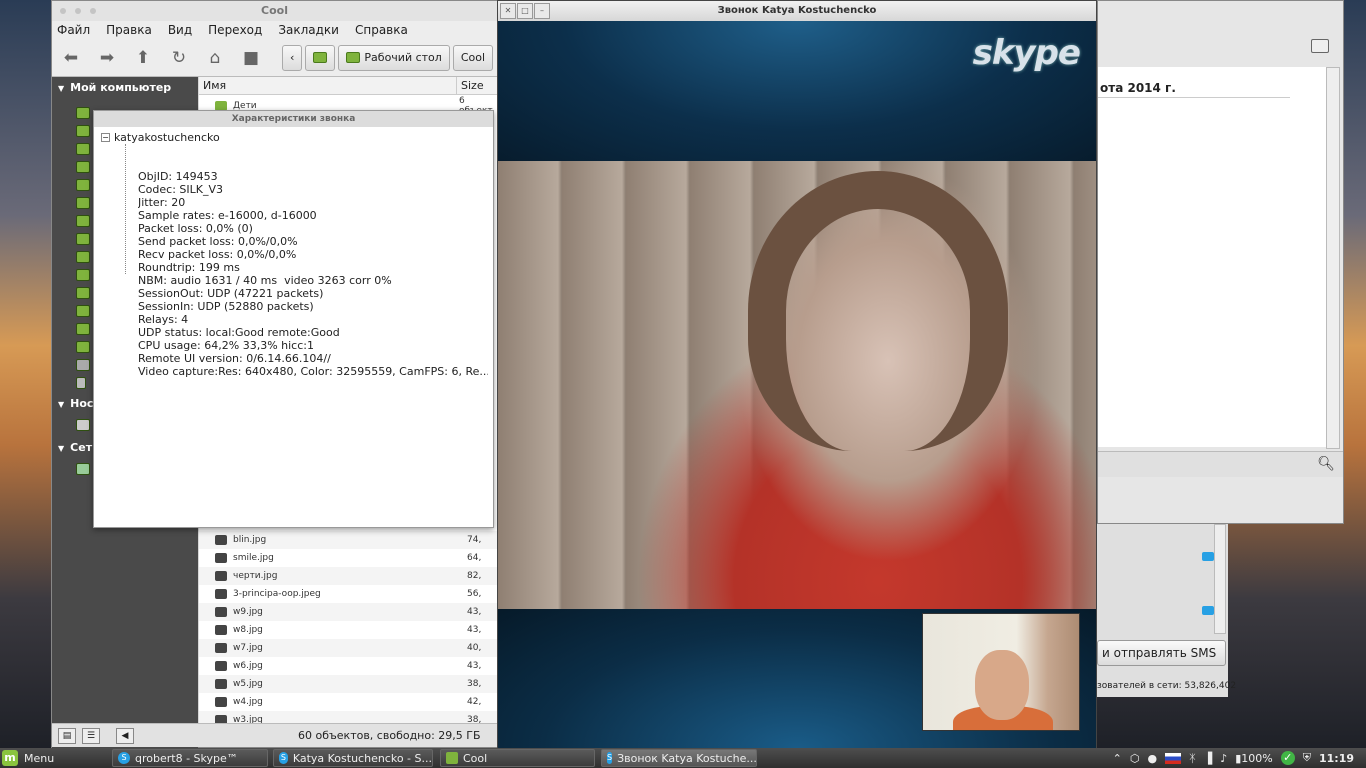 This screenshot has width=1366, height=768. What do you see at coordinates (1192, 758) in the screenshot?
I see `bluetooth-icon: ᛡ` at bounding box center [1192, 758].